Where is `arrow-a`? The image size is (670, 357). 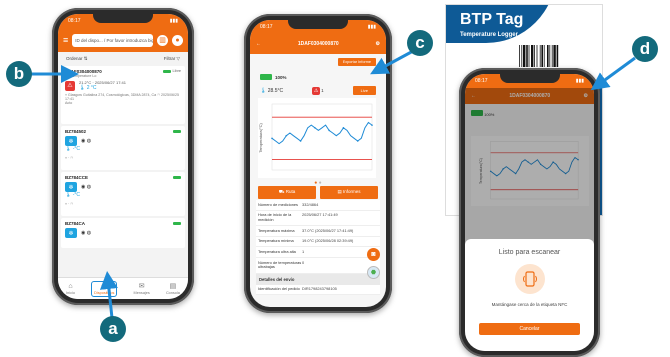 arrow-a is located at coordinates (108, 295).